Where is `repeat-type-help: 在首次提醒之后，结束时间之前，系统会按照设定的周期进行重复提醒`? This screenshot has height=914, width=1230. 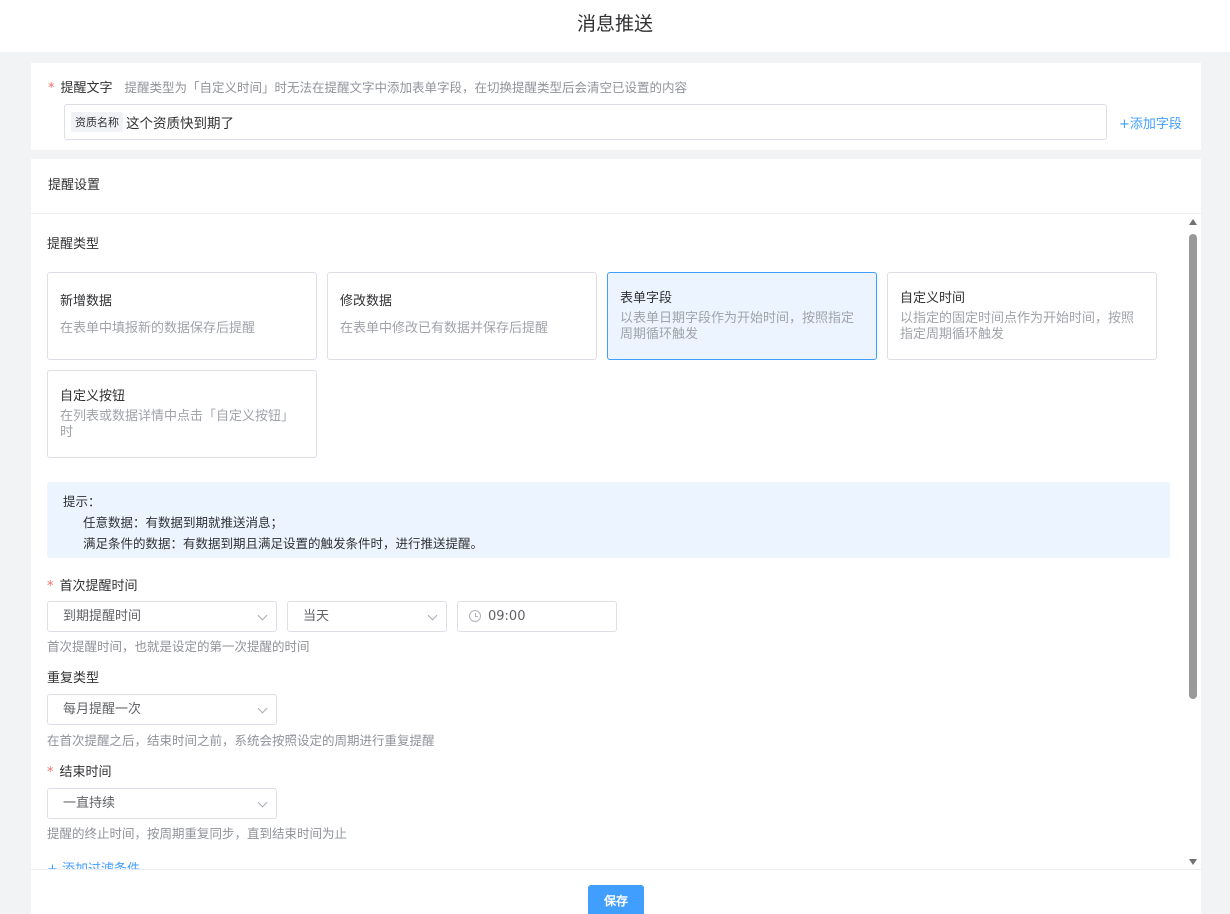 repeat-type-help: 在首次提醒之后，结束时间之前，系统会按照设定的周期进行重复提醒 is located at coordinates (241, 740).